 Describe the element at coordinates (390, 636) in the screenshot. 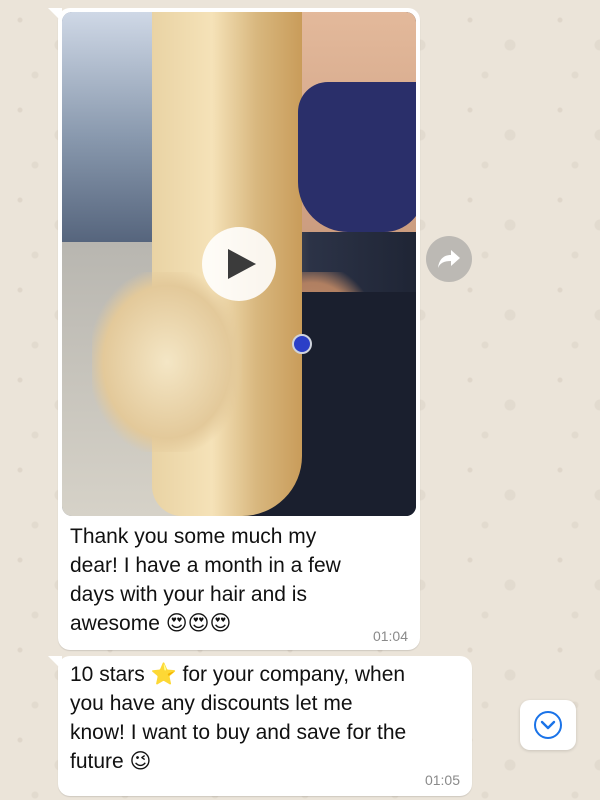

I see `message-time: 01:04` at that location.